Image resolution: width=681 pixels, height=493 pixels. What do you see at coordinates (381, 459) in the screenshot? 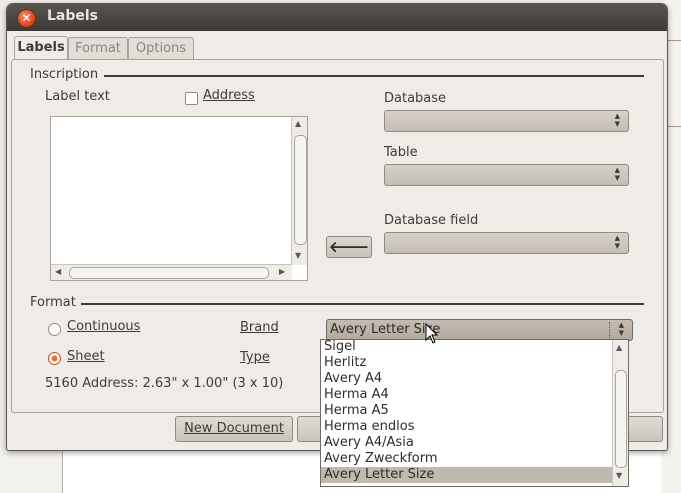
I see `brand-option: Avery Zweckform` at bounding box center [381, 459].